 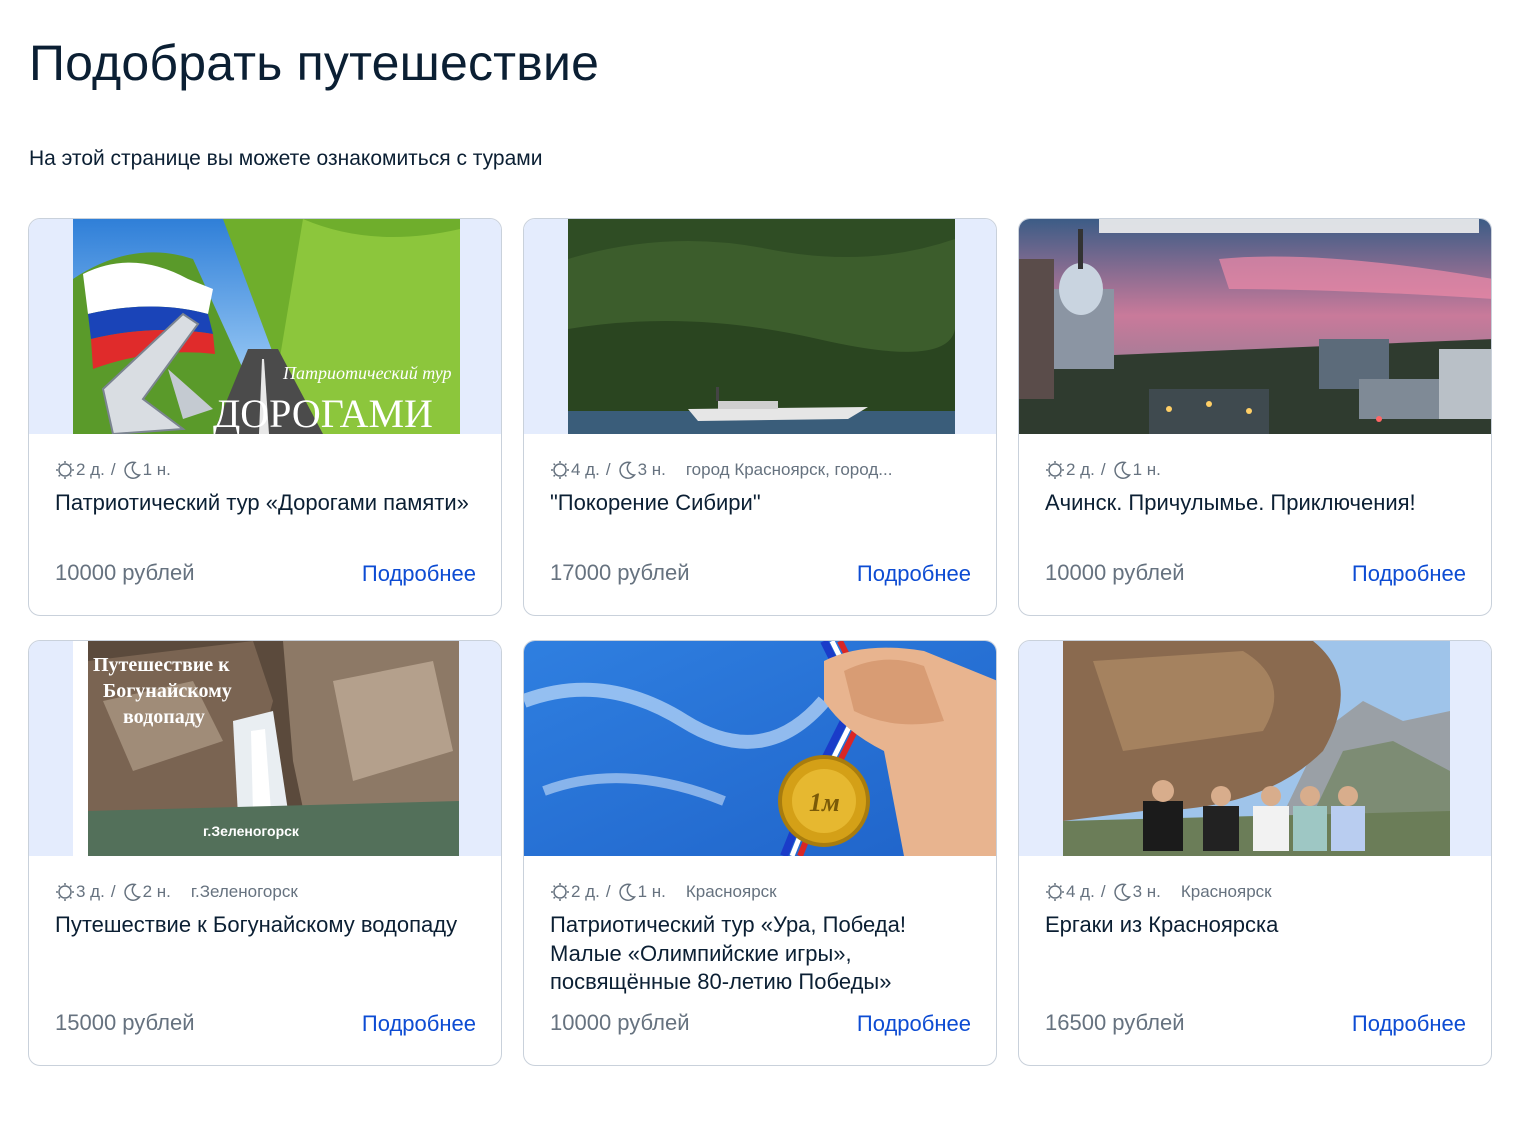 I want to click on tour-photo: 1м, so click(x=760, y=748).